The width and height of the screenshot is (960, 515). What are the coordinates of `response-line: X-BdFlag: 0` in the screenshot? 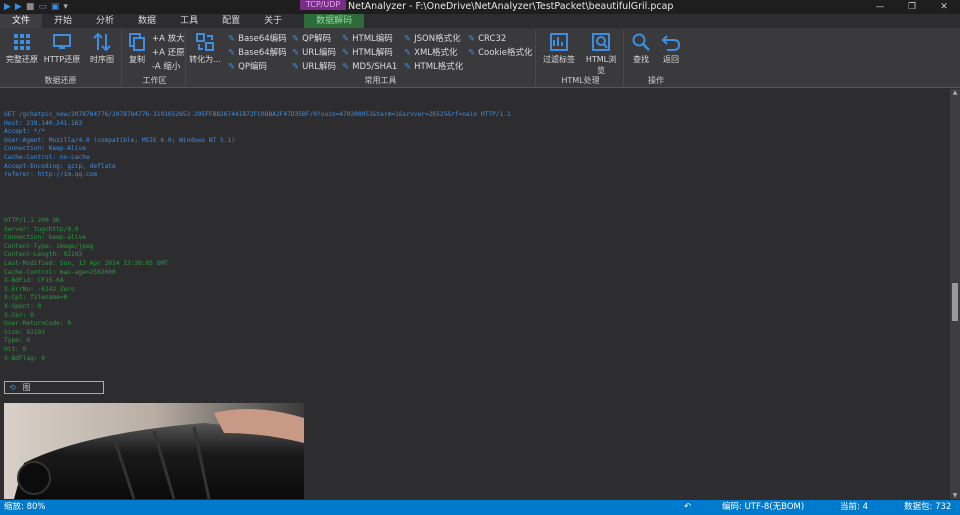 It's located at (24, 358).